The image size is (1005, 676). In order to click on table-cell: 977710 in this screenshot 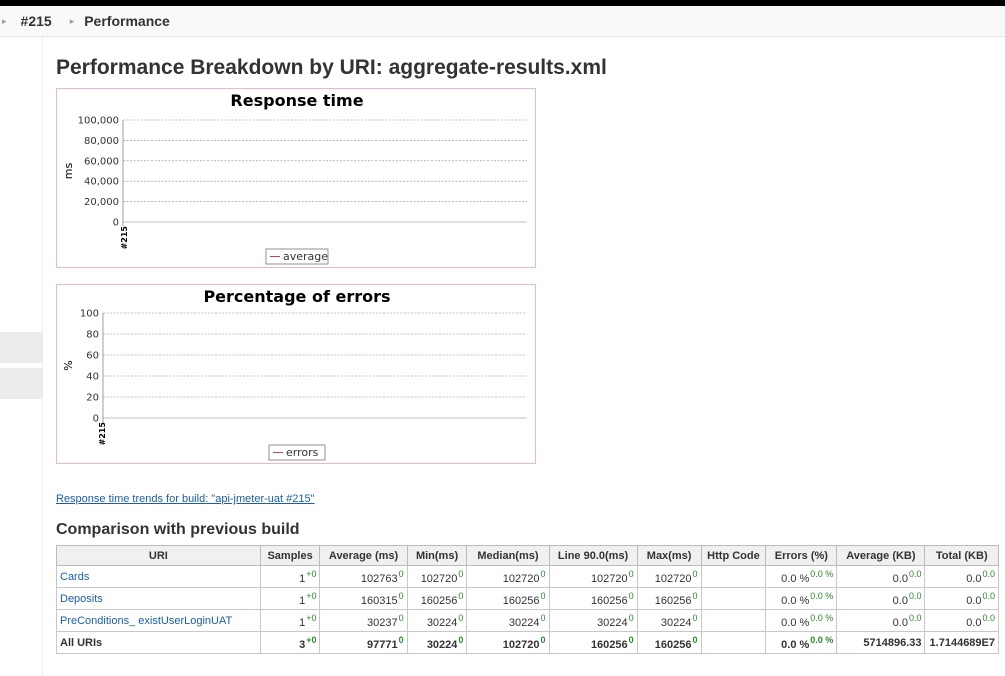, I will do `click(363, 642)`.